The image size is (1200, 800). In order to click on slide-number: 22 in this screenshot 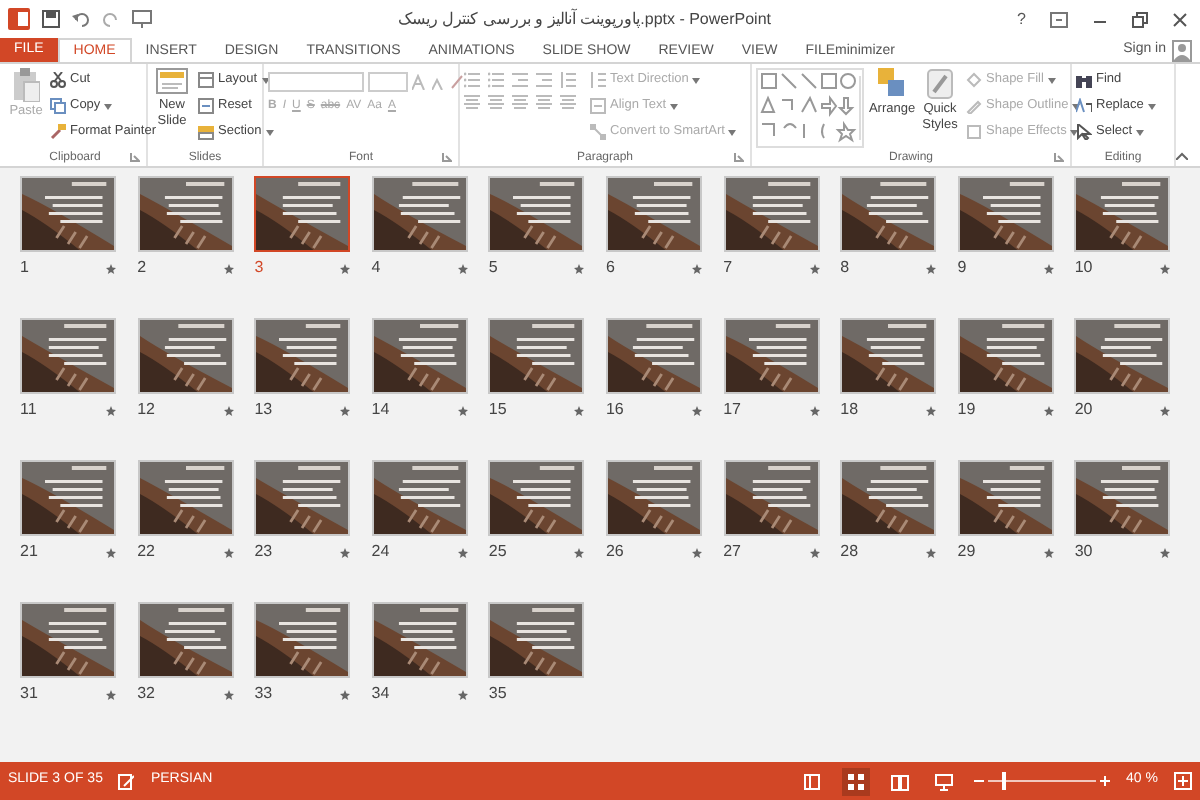, I will do `click(146, 552)`.